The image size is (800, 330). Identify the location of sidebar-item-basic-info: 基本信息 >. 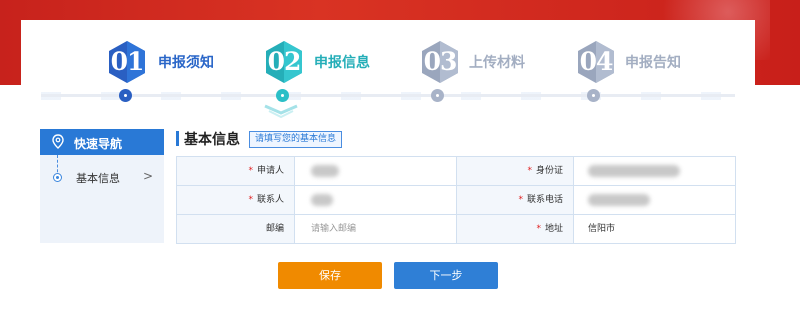
(102, 179).